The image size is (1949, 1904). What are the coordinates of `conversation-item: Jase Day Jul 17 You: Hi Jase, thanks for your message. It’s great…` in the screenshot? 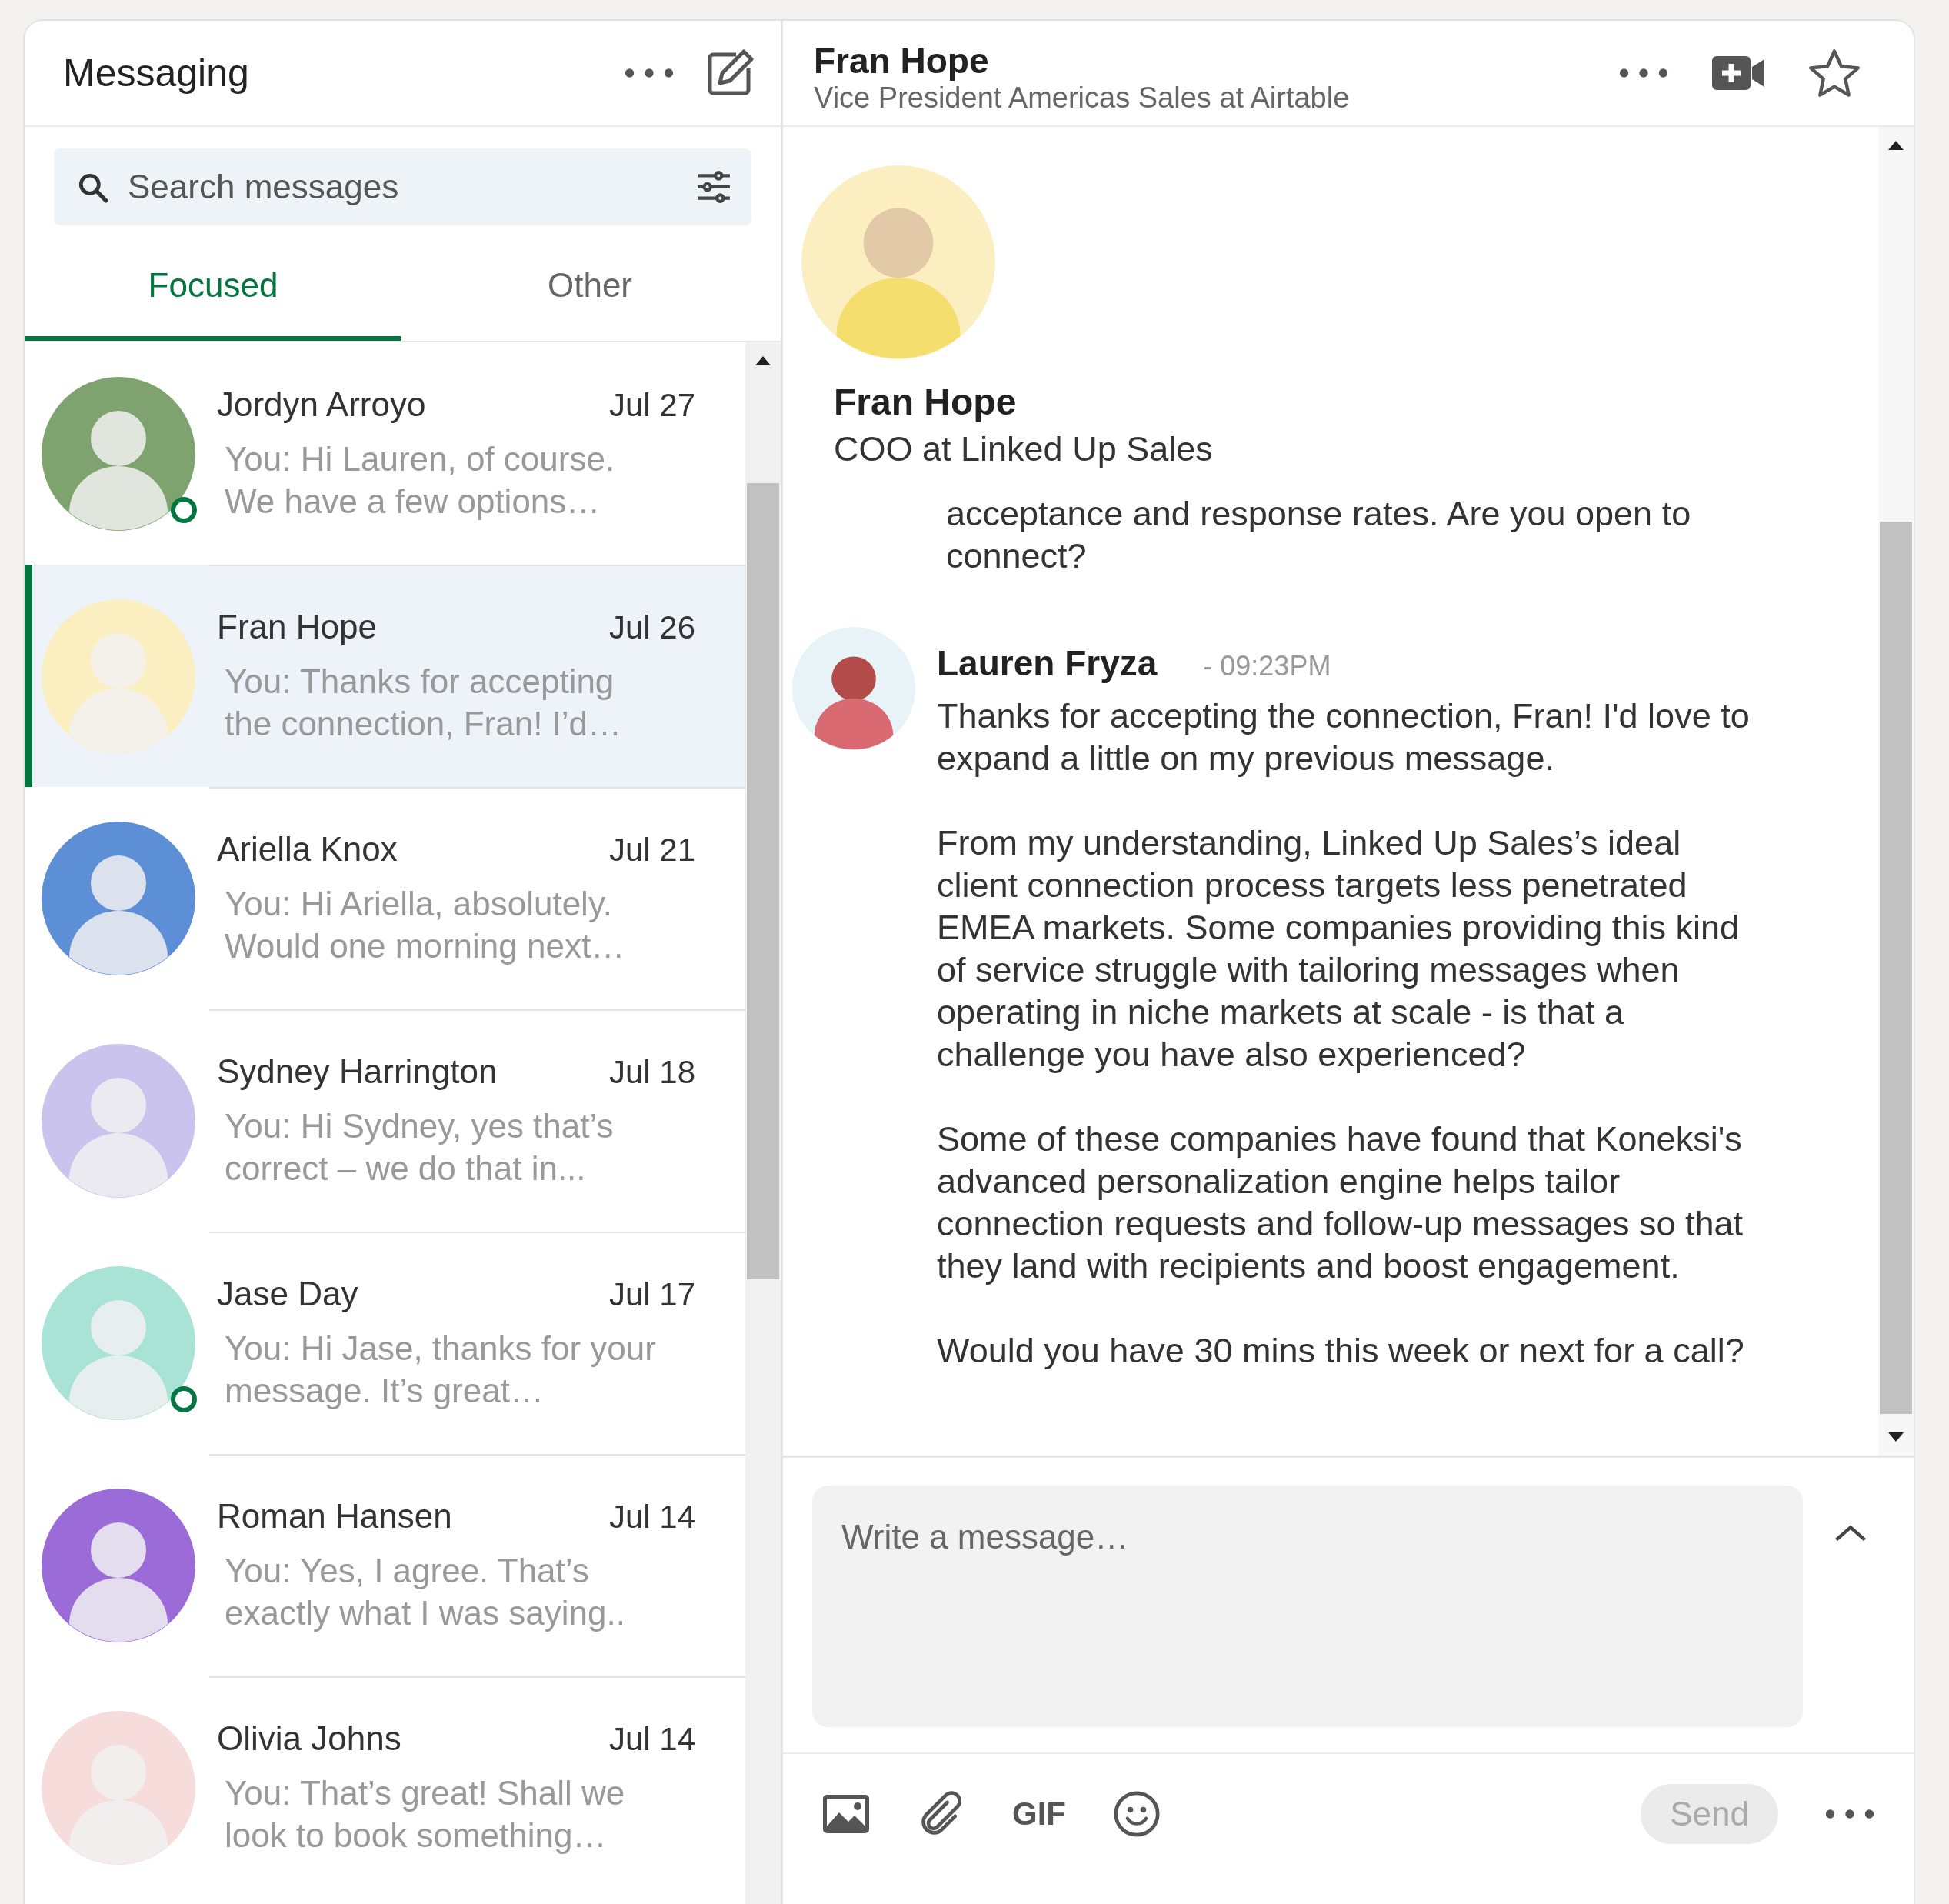 It's located at (385, 1343).